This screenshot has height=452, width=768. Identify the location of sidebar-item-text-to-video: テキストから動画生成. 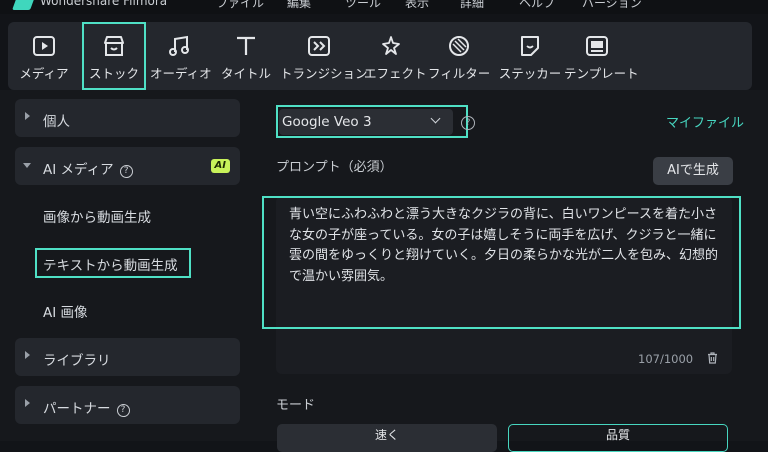
(110, 264).